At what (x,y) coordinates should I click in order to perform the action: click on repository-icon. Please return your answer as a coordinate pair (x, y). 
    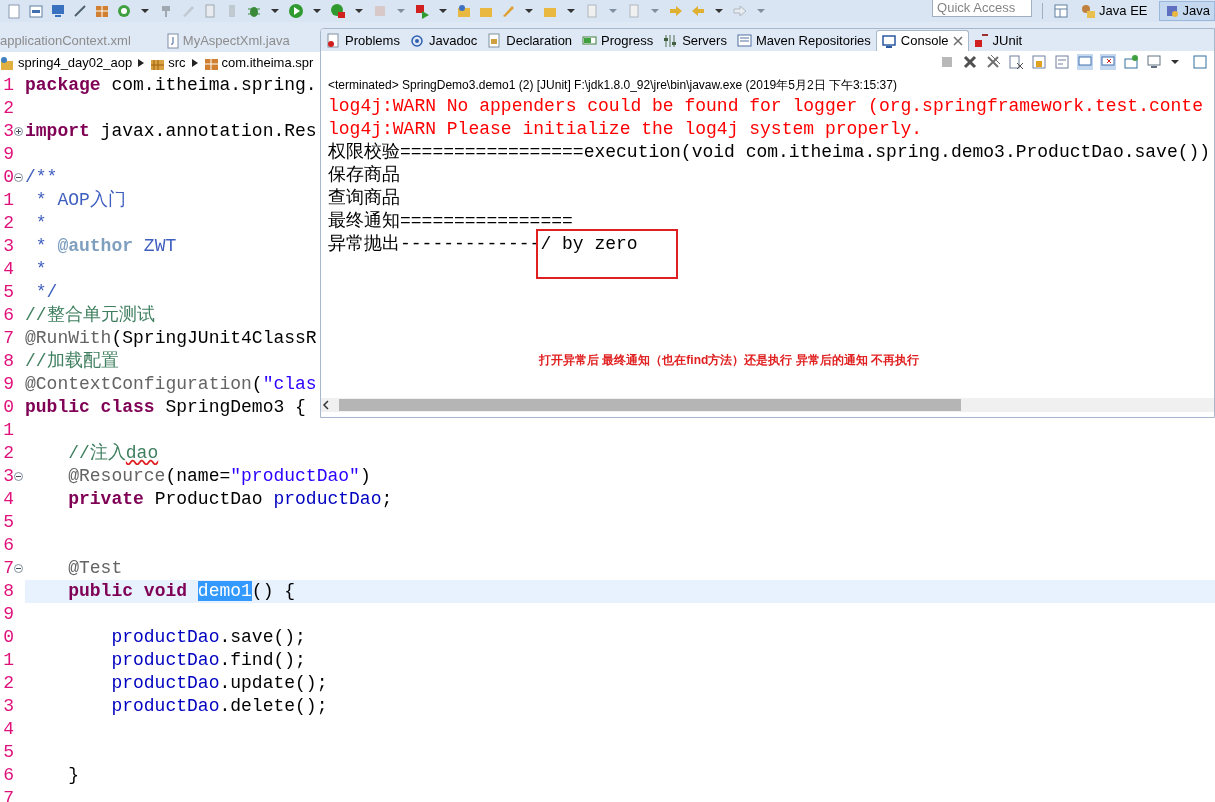
    Looking at the image, I should click on (744, 40).